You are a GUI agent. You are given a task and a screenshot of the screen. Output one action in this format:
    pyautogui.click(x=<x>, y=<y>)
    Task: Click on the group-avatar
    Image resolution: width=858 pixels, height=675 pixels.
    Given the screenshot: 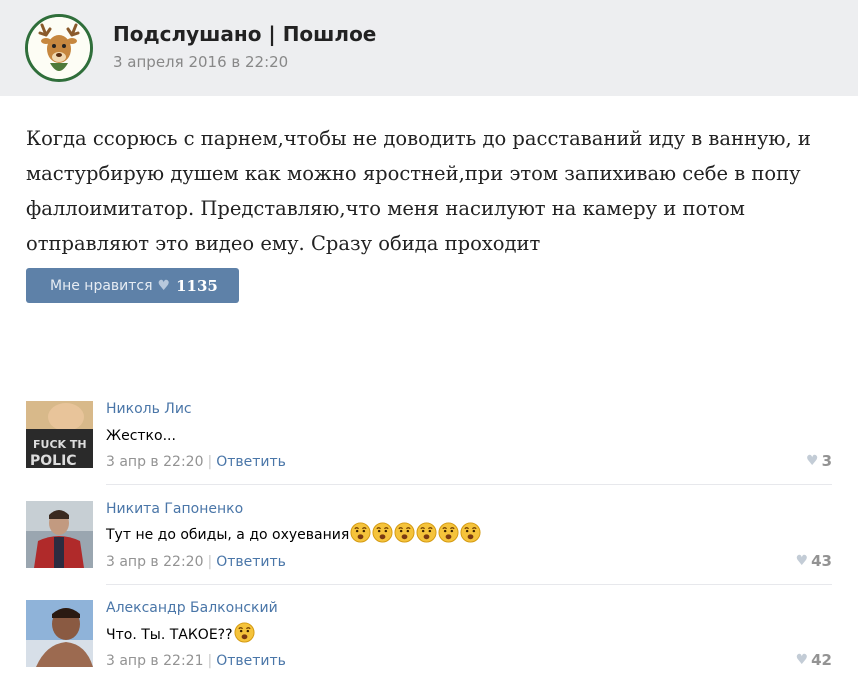 What is the action you would take?
    pyautogui.click(x=59, y=48)
    